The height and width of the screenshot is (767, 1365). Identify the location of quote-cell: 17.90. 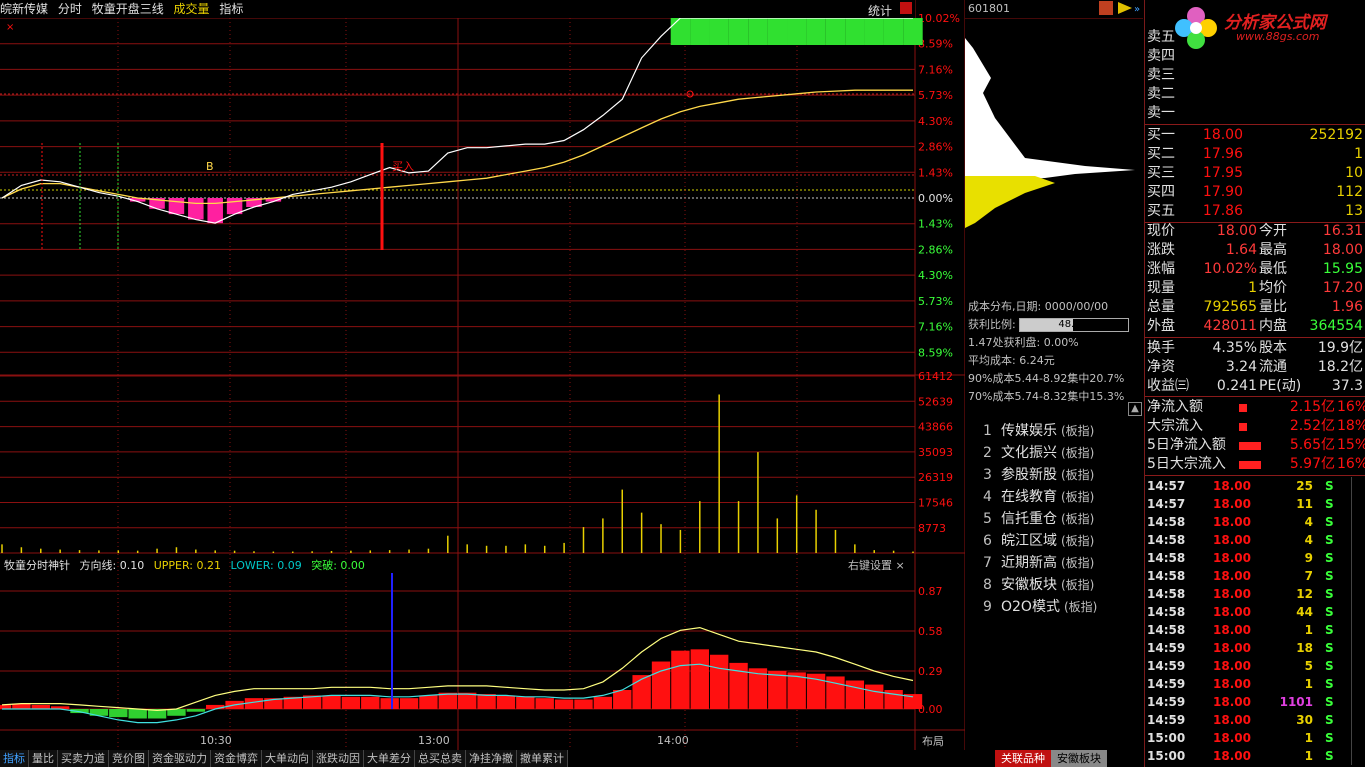
(1222, 192).